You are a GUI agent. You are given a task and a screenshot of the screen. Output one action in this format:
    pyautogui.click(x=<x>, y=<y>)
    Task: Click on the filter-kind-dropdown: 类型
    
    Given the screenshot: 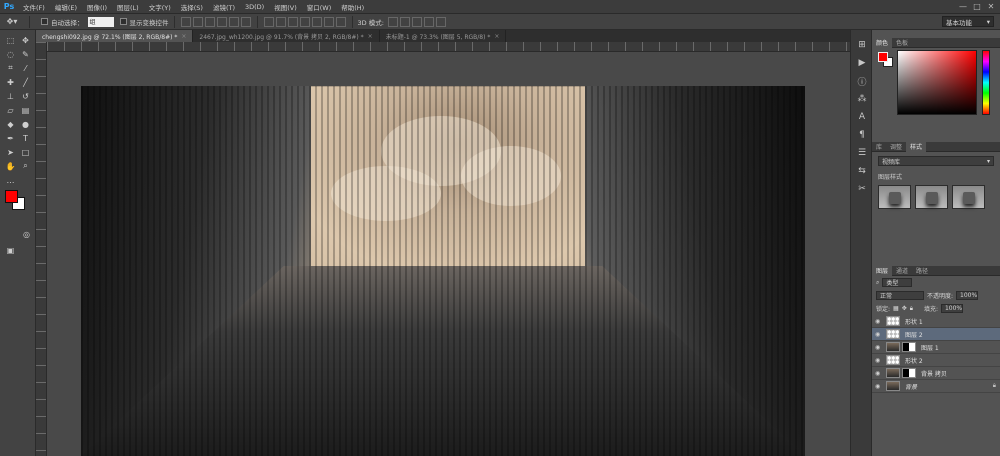 What is the action you would take?
    pyautogui.click(x=897, y=282)
    